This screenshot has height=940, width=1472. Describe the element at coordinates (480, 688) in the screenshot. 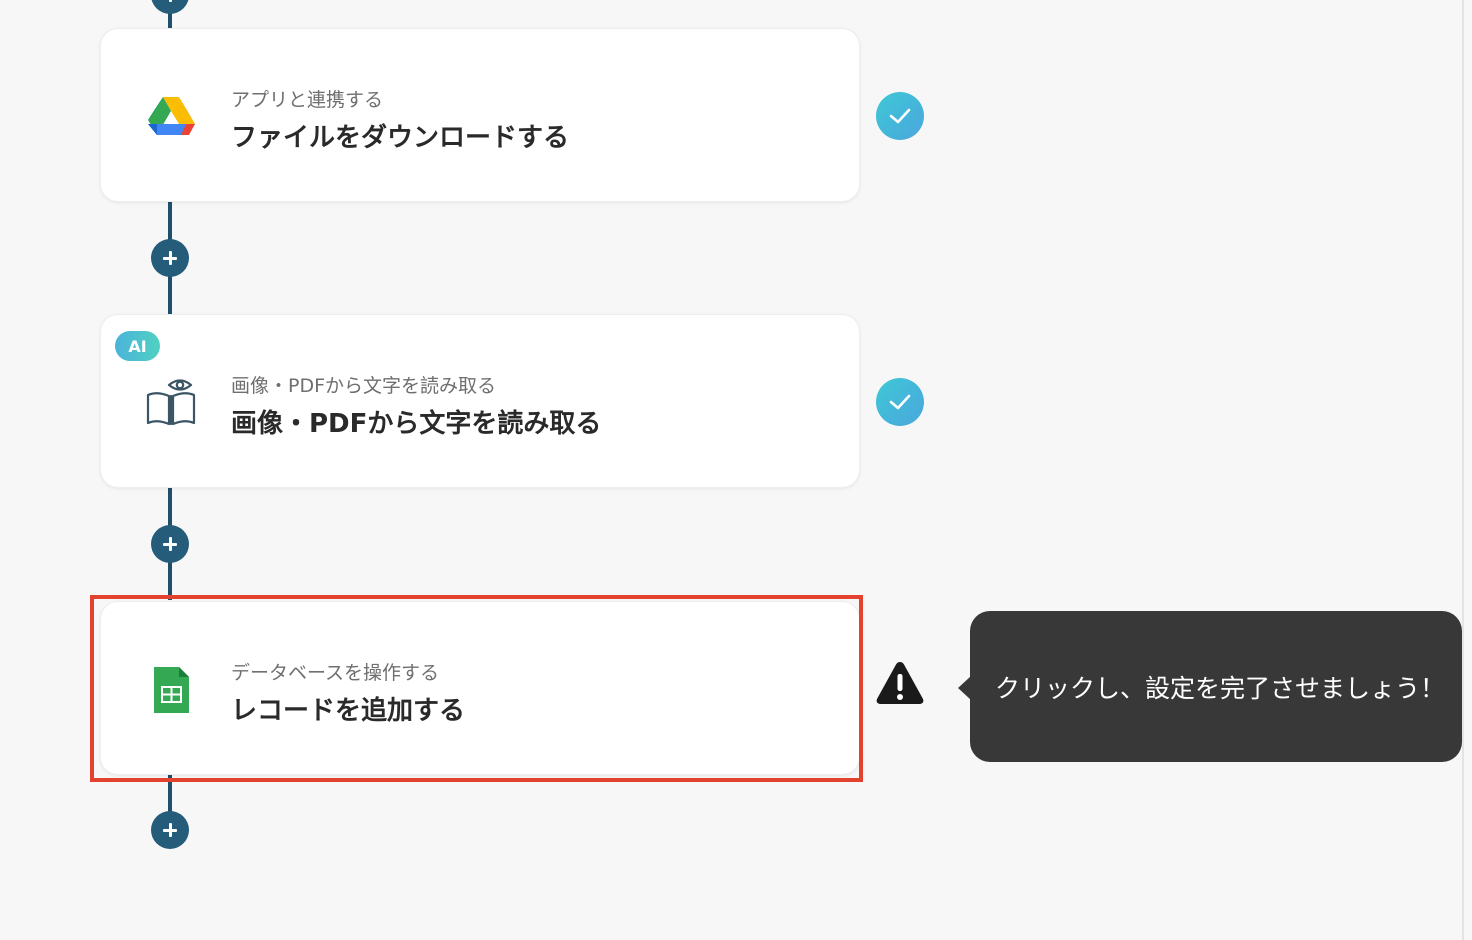

I see `flow-step-card-add-record: データベースを操作する レコードを追加する` at that location.